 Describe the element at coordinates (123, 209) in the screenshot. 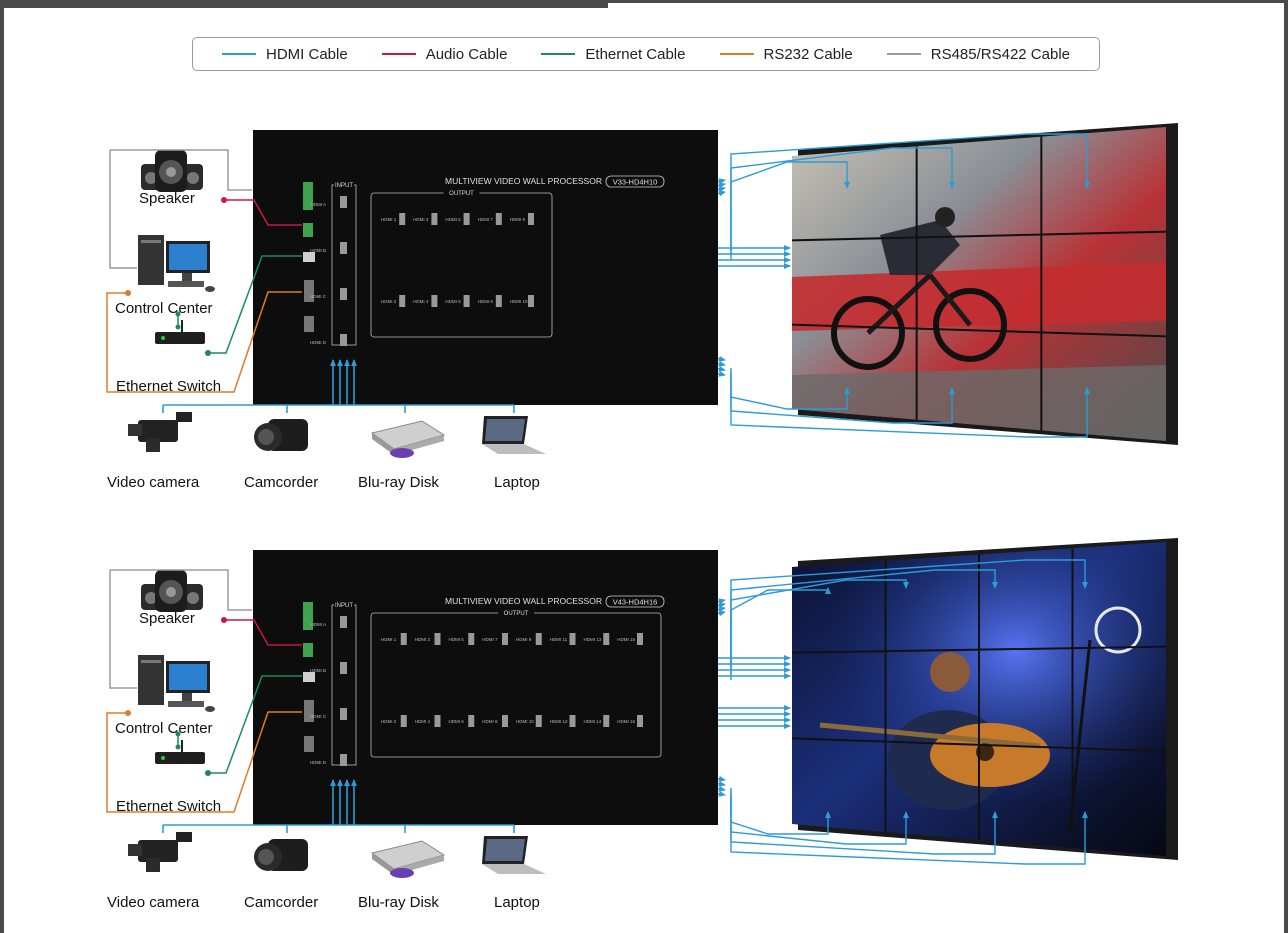

I see `rs485-cable` at that location.